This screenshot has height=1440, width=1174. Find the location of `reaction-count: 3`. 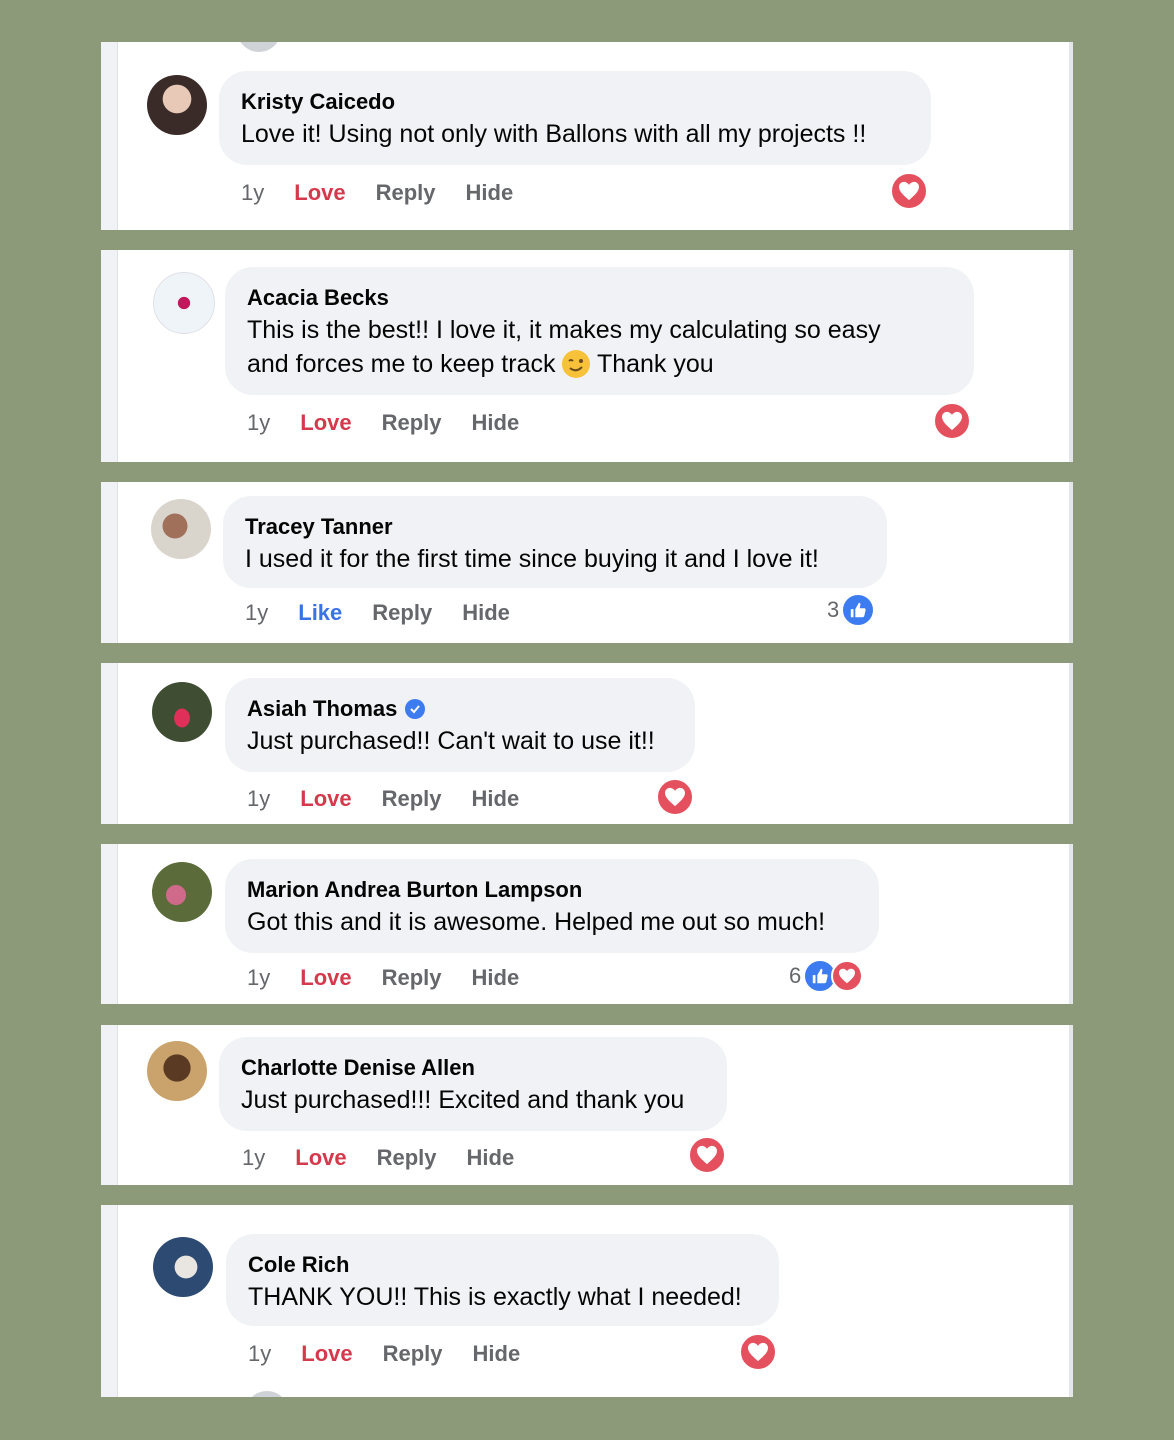

reaction-count: 3 is located at coordinates (833, 609).